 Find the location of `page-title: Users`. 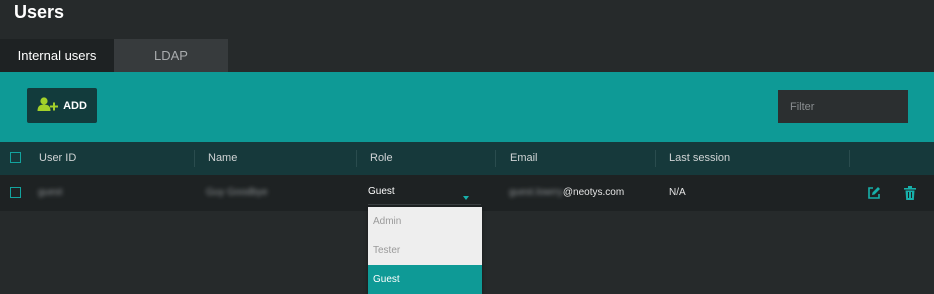

page-title: Users is located at coordinates (39, 12).